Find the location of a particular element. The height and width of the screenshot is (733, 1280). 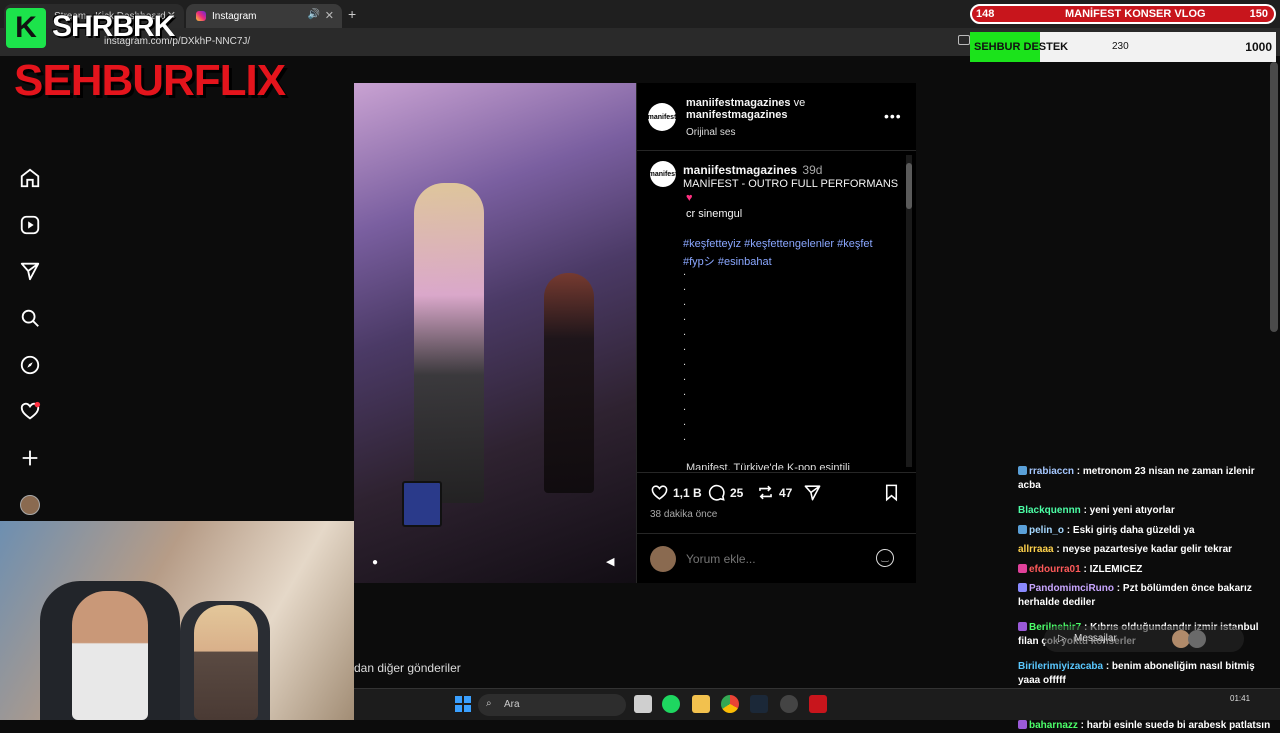

chat-text-wrap: yaaa offfff is located at coordinates (1042, 680).